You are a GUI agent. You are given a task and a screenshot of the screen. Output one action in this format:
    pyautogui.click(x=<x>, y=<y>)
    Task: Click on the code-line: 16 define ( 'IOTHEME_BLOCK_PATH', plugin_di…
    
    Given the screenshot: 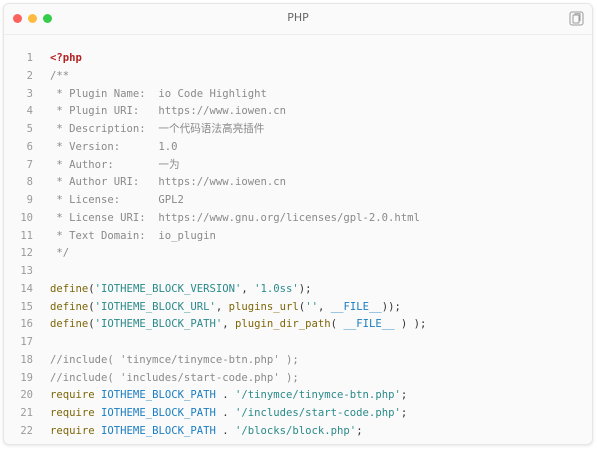 What is the action you would take?
    pyautogui.click(x=298, y=324)
    